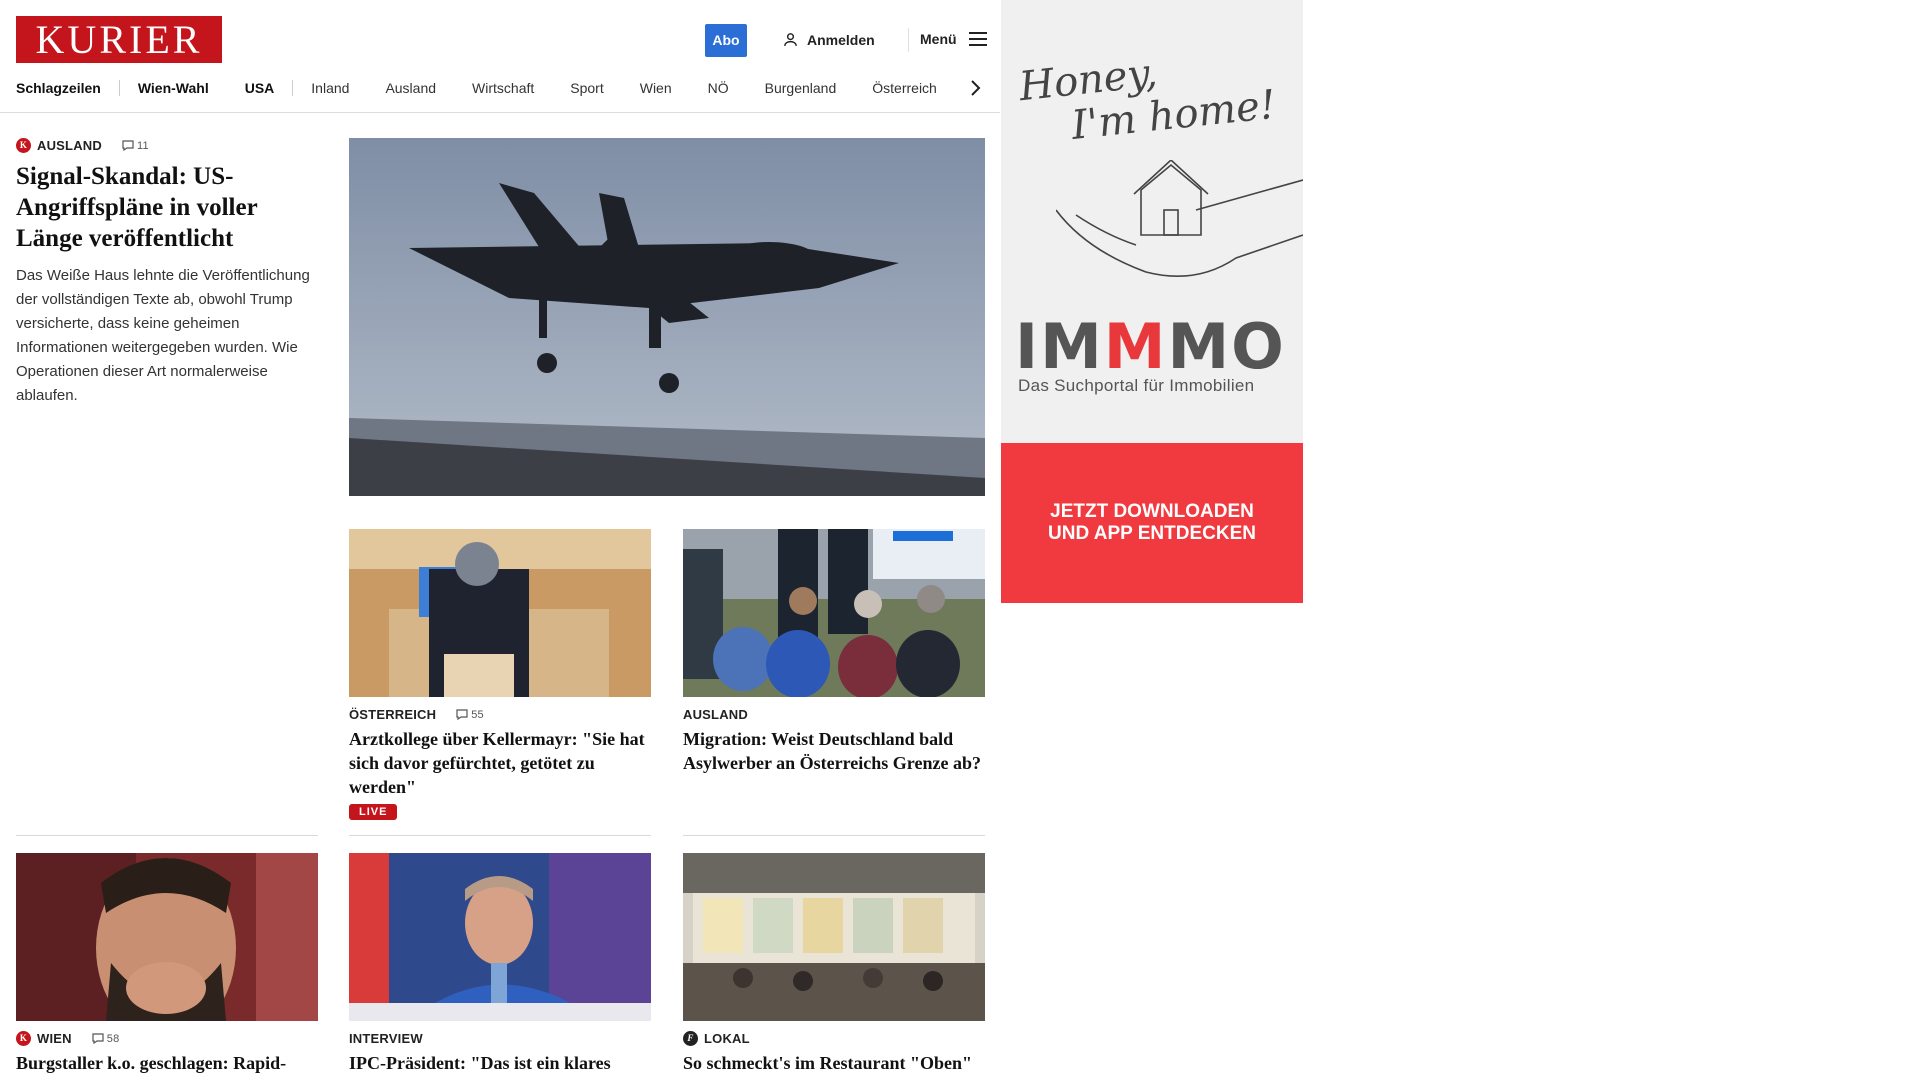 This screenshot has width=1920, height=1080. I want to click on immmo-logo: IMMMO, so click(1150, 346).